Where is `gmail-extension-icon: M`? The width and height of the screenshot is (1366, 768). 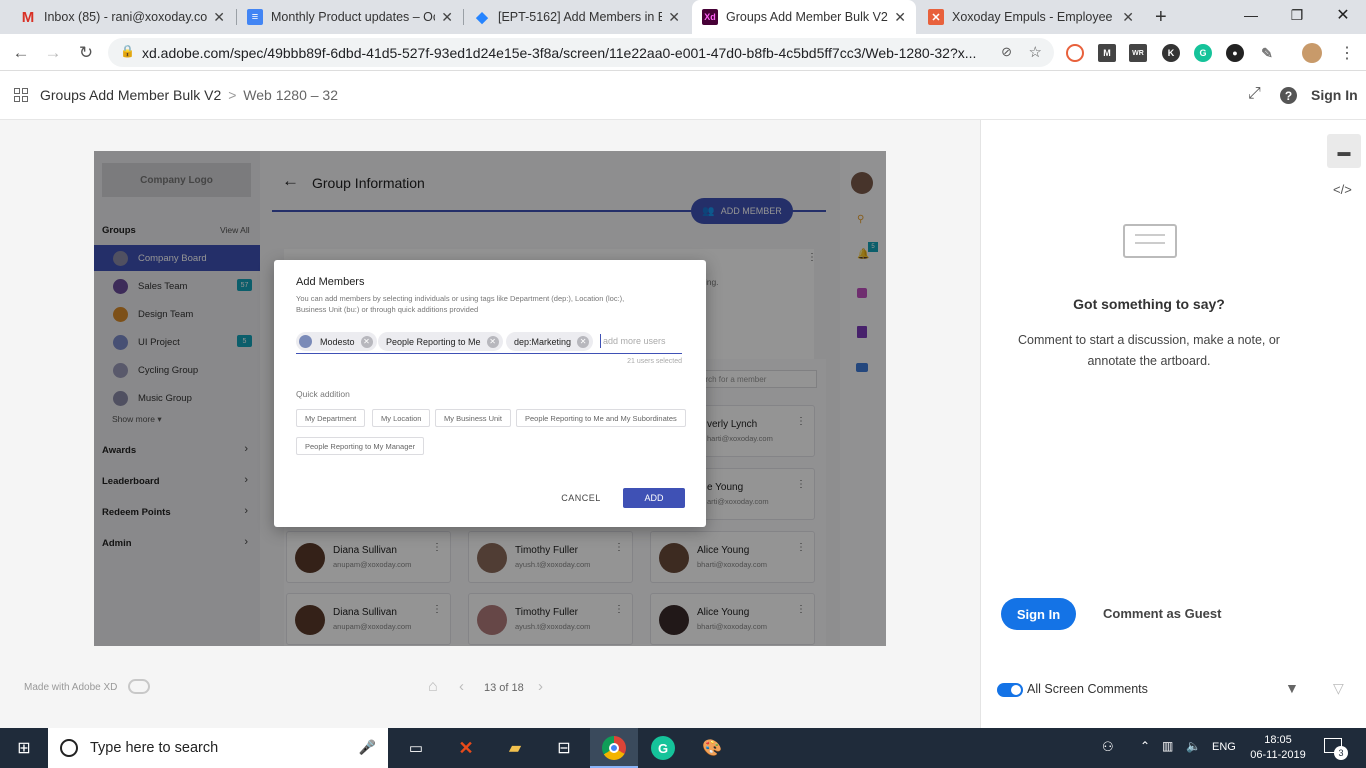
gmail-extension-icon: M is located at coordinates (1107, 53).